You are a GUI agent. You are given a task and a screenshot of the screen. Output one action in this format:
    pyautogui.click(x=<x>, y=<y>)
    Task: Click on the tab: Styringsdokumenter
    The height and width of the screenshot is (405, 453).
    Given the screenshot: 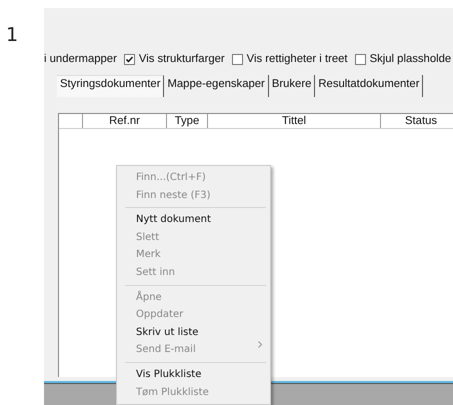 What is the action you would take?
    pyautogui.click(x=110, y=86)
    